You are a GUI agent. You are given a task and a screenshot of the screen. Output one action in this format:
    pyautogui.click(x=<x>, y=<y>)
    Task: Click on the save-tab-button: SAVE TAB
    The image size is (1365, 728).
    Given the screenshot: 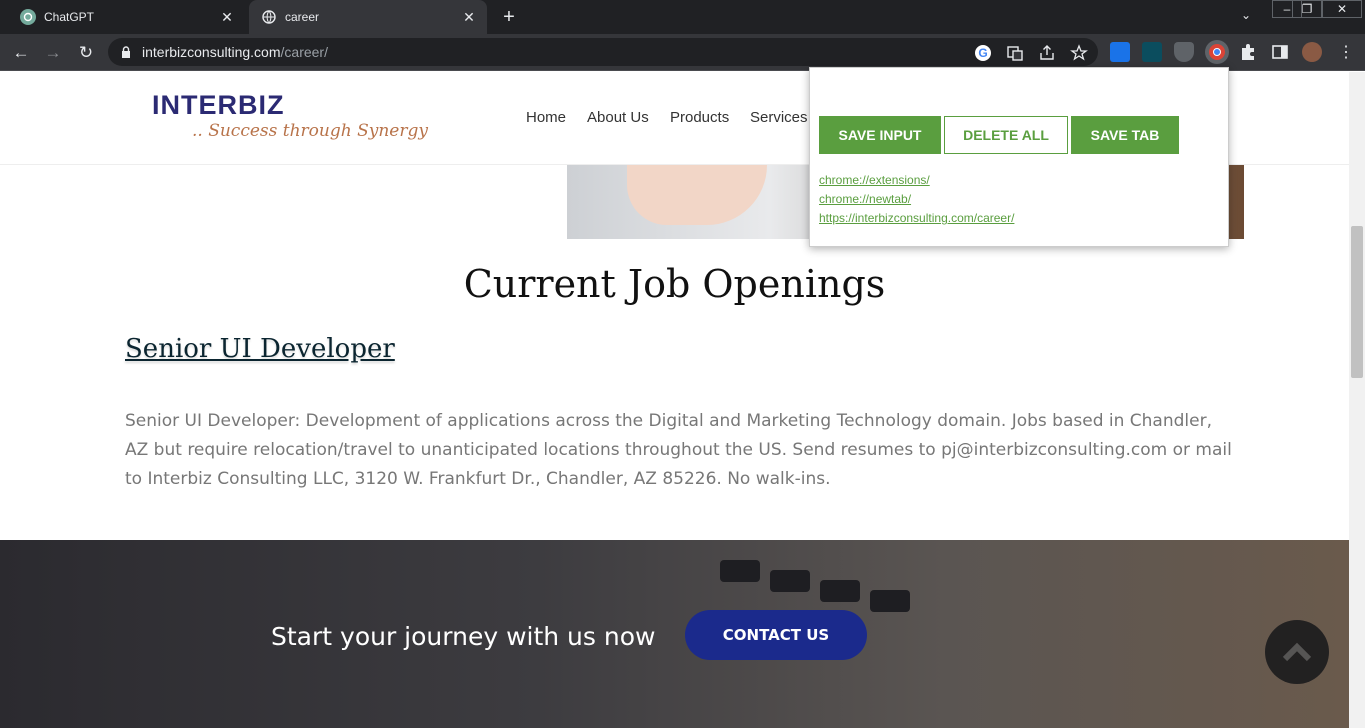 What is the action you would take?
    pyautogui.click(x=1125, y=135)
    